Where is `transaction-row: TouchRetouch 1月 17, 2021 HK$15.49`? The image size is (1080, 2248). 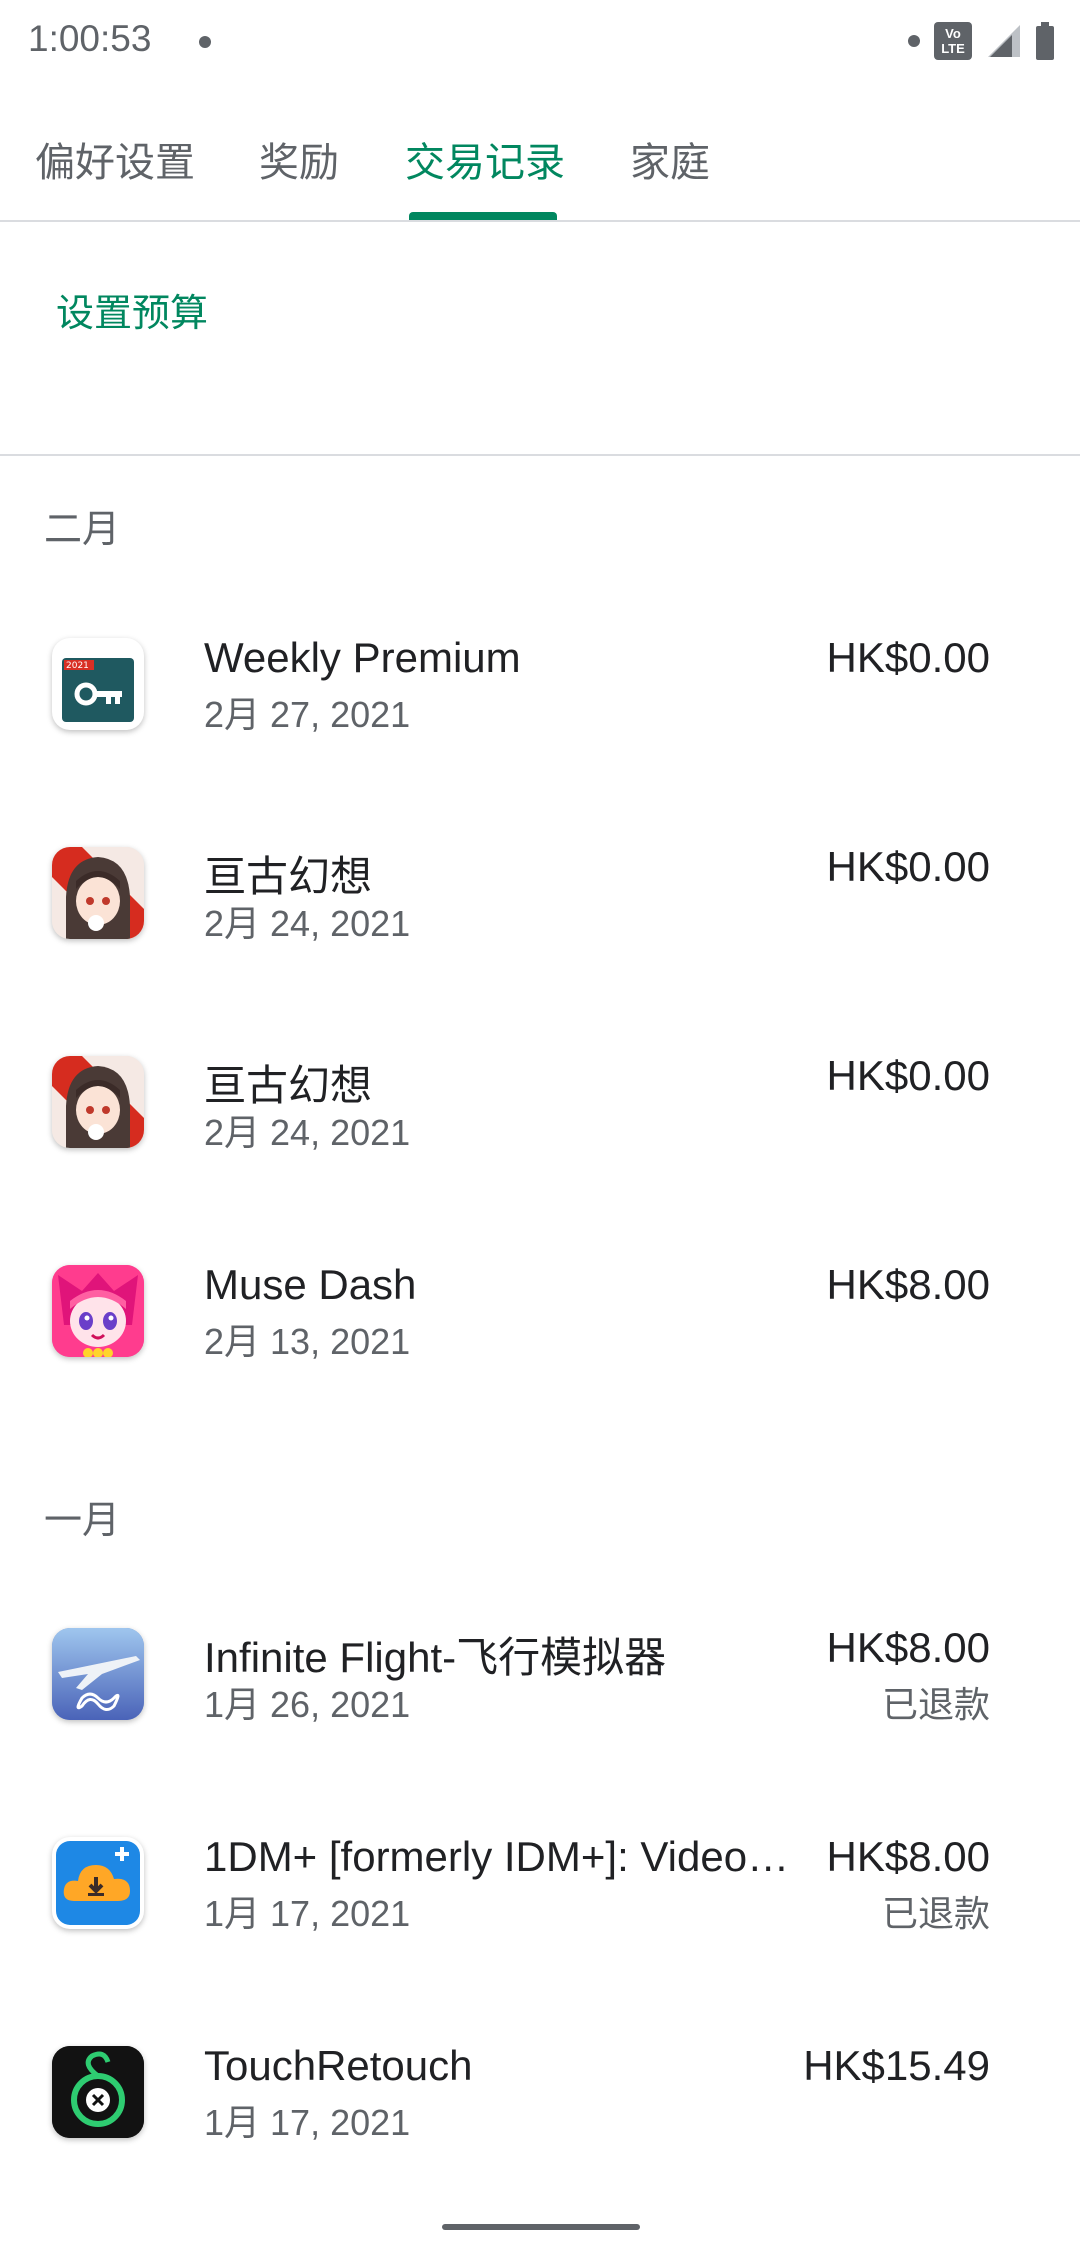
transaction-row: TouchRetouch 1月 17, 2021 HK$15.49 is located at coordinates (540, 2122).